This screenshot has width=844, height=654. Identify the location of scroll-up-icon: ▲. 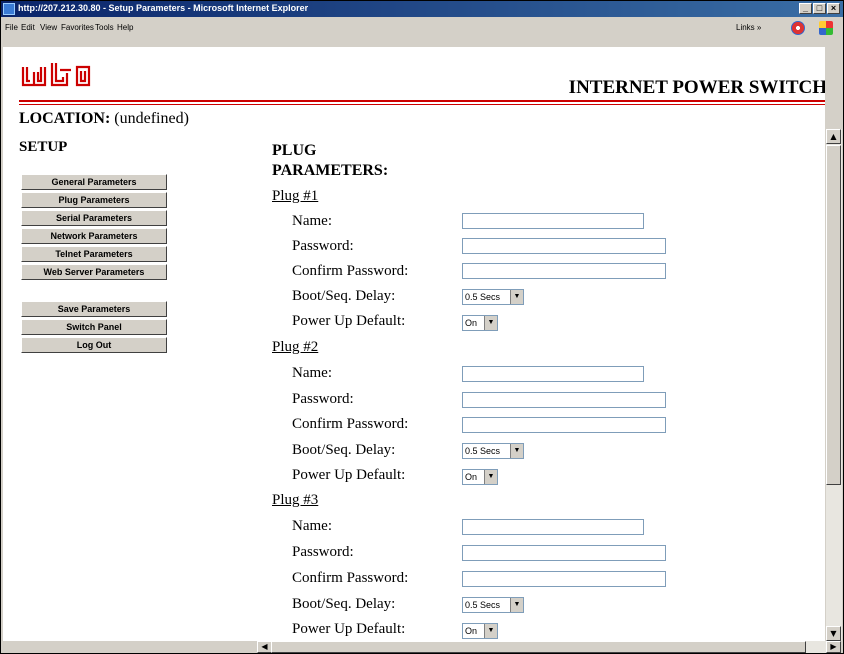
(833, 136).